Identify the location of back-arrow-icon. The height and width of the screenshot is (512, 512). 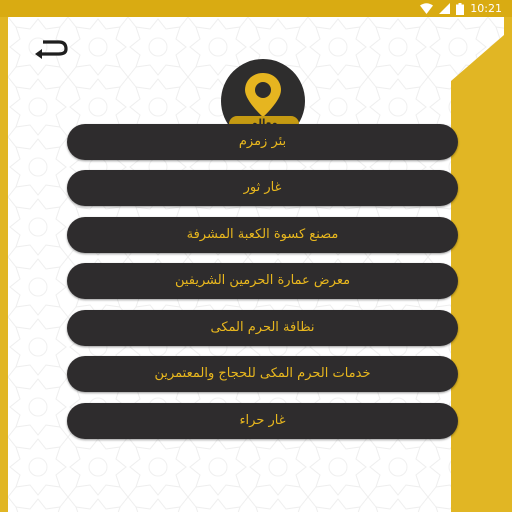
(51, 49).